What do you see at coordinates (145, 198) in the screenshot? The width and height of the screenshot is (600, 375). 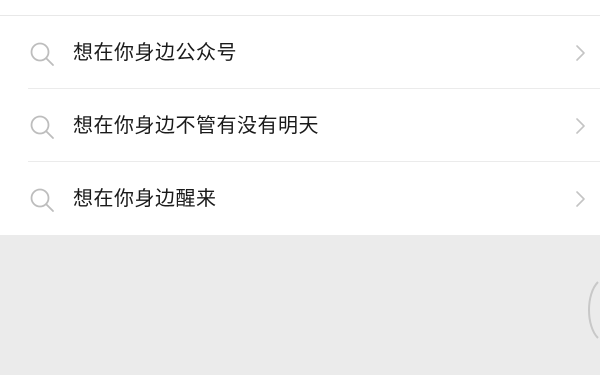 I see `suggestion-text: 想在你身边醒来` at bounding box center [145, 198].